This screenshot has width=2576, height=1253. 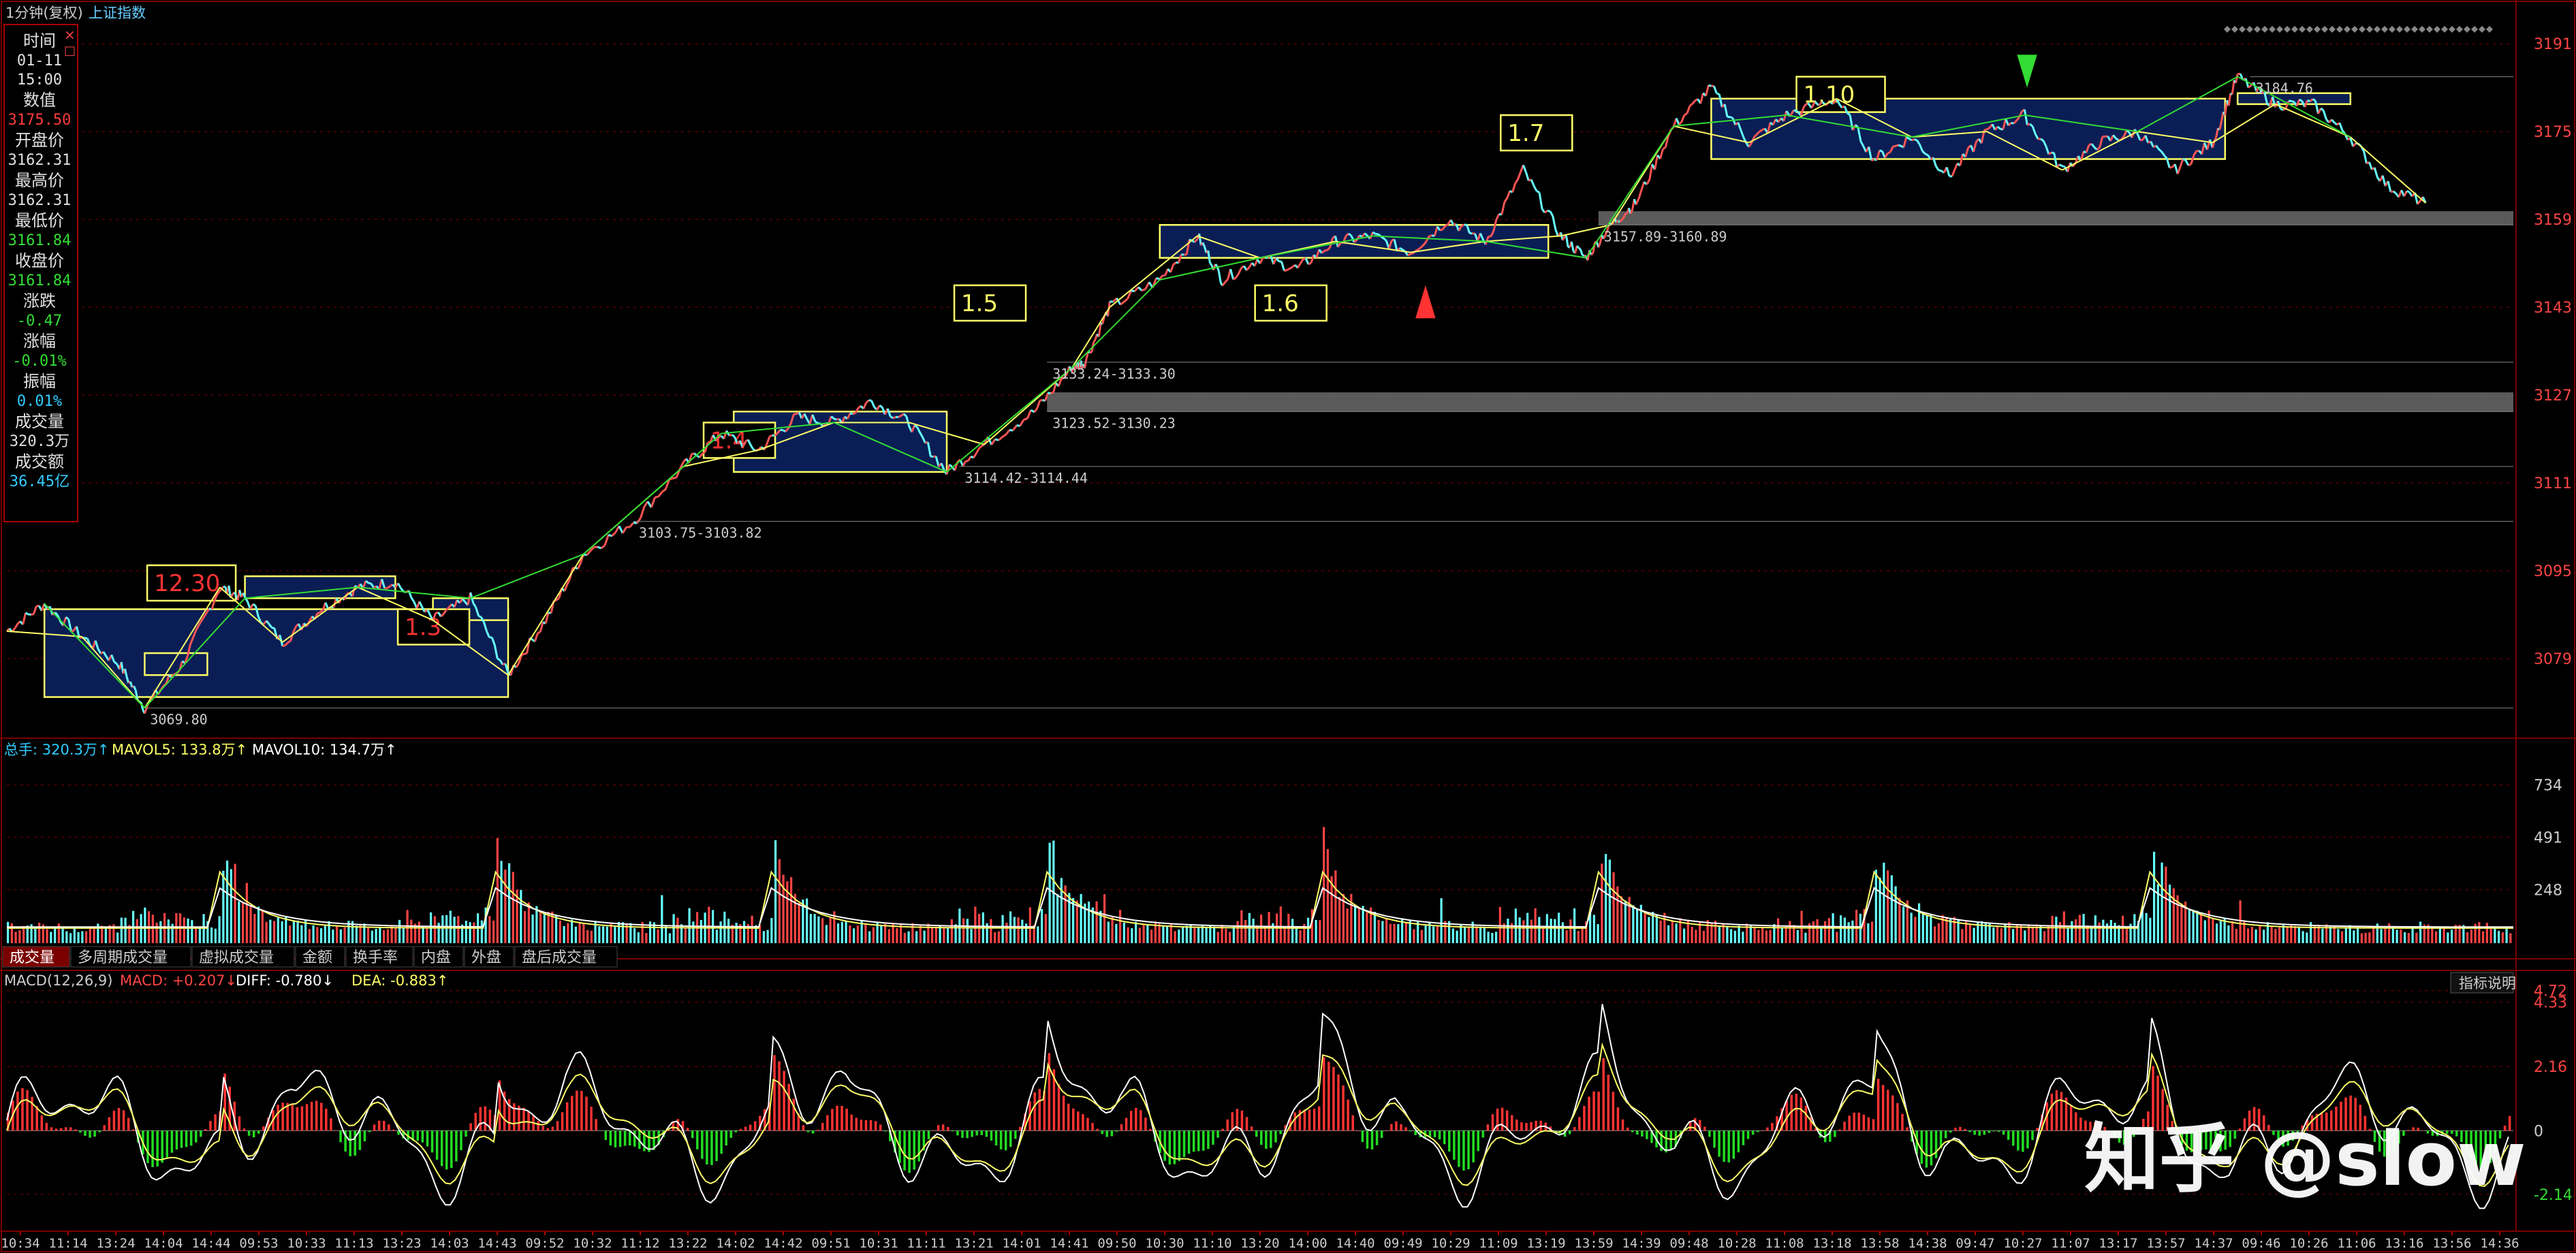 I want to click on indicator-help-button: 指标说明, so click(x=2483, y=983).